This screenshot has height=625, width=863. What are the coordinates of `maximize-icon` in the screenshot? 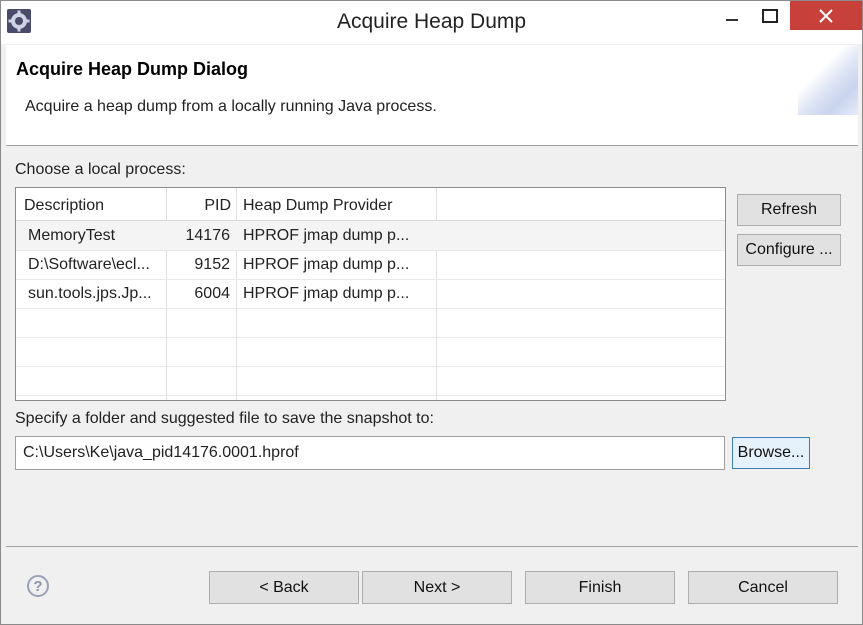 It's located at (770, 15).